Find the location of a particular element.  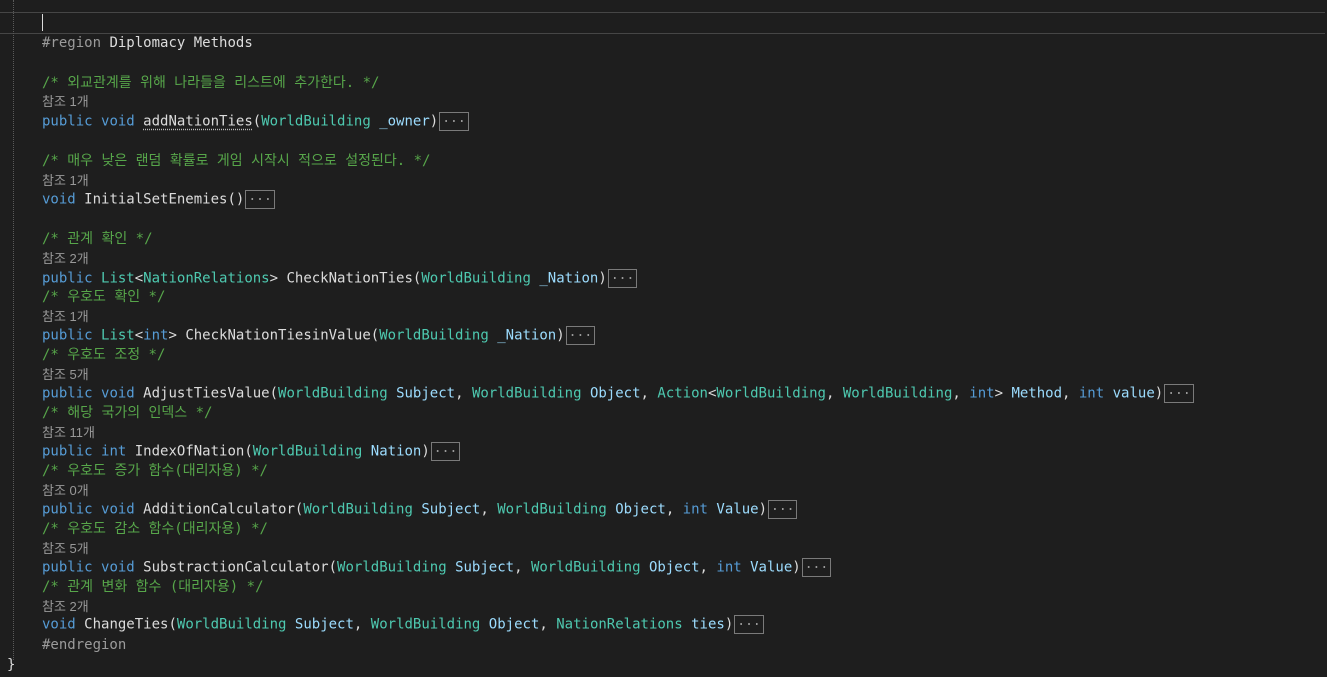

method-comment: /* 우호도 확인 */ is located at coordinates (103, 297).